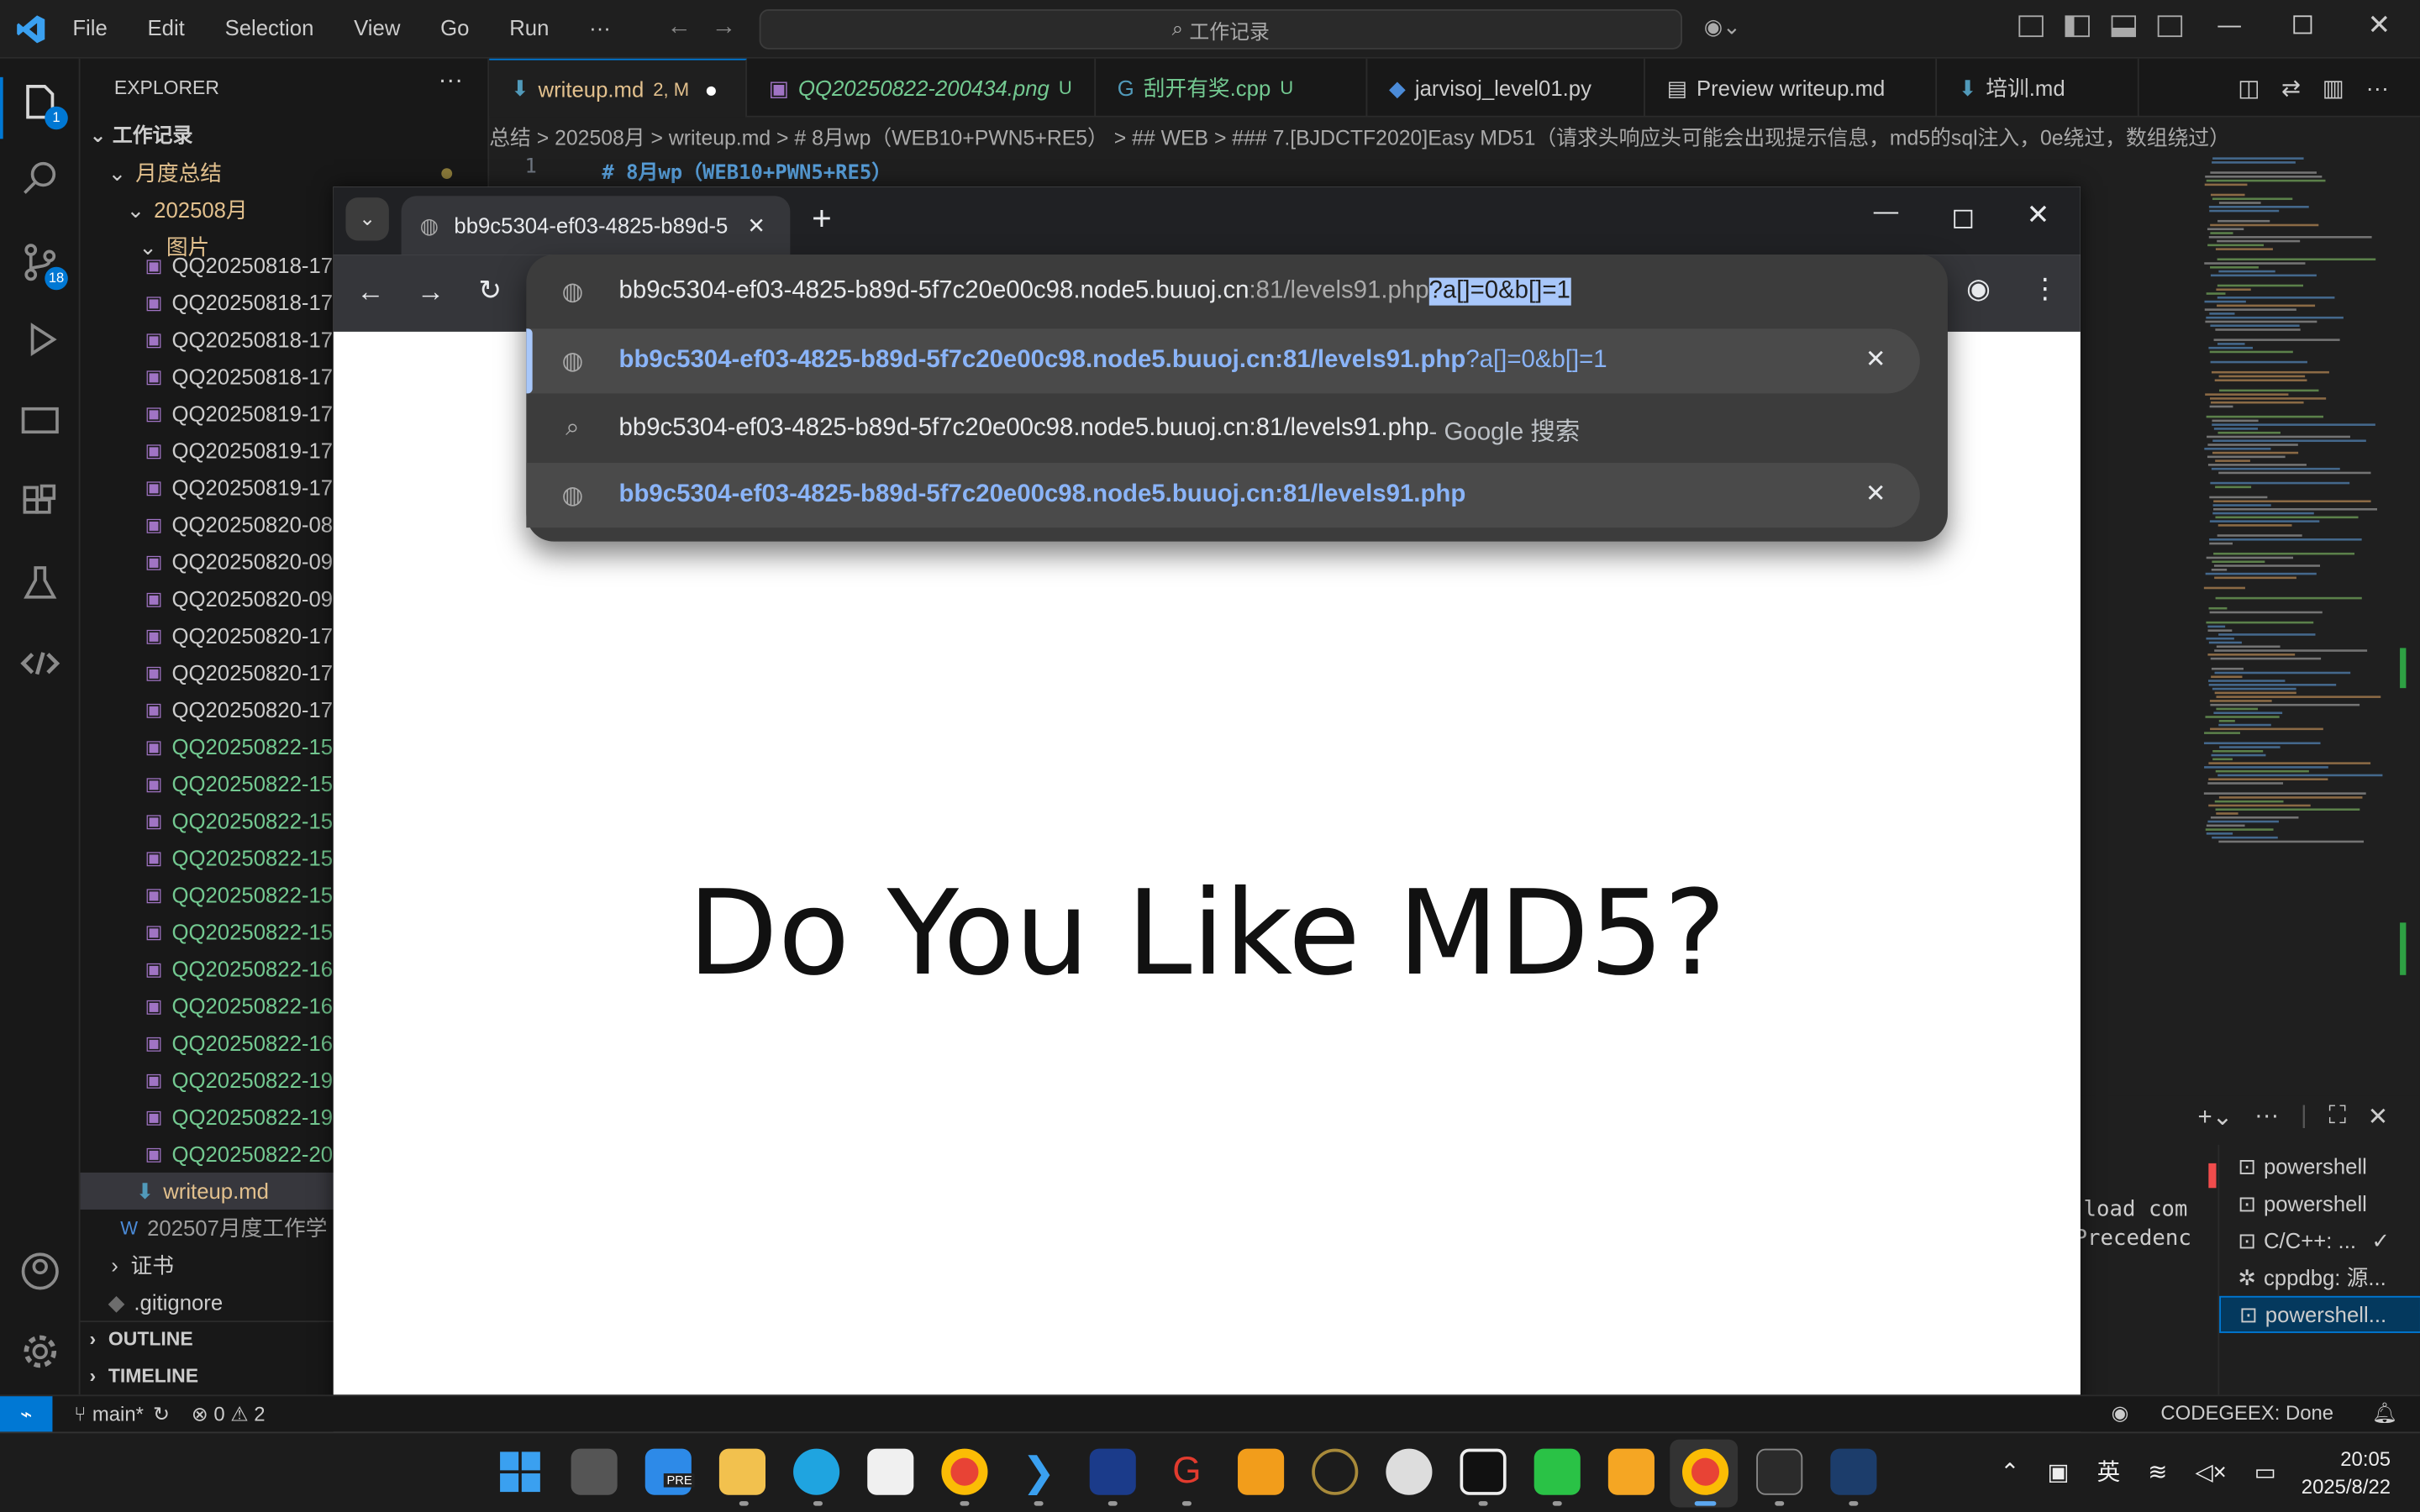 The width and height of the screenshot is (2420, 1512). Describe the element at coordinates (2337, 1117) in the screenshot. I see `maximize-panel-icon: ⛶` at that location.